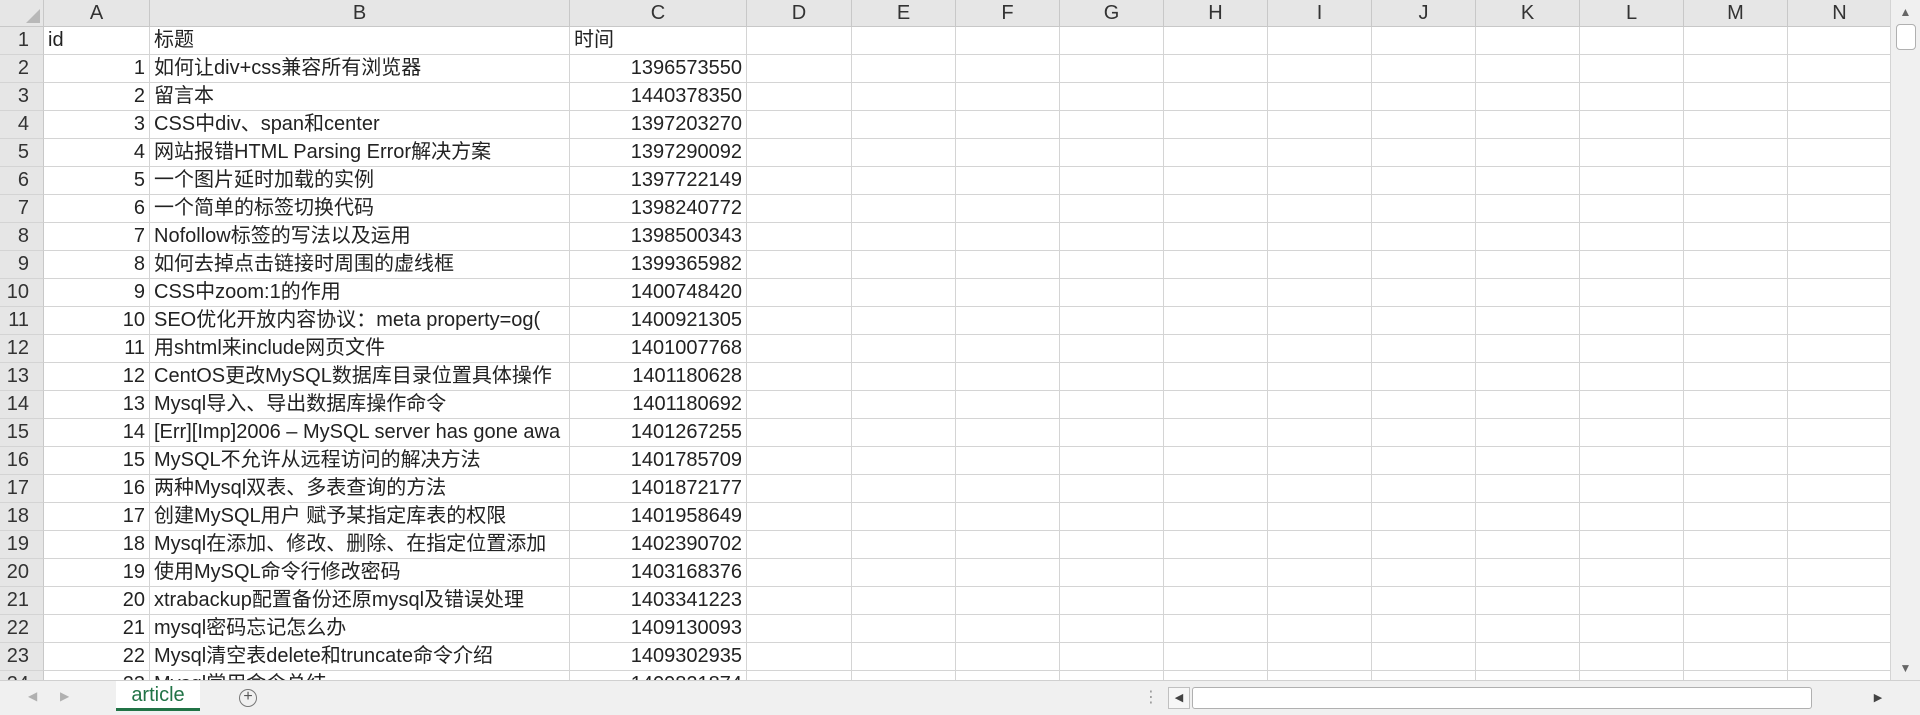  Describe the element at coordinates (658, 629) in the screenshot. I see `cell-time: 1409130093` at that location.